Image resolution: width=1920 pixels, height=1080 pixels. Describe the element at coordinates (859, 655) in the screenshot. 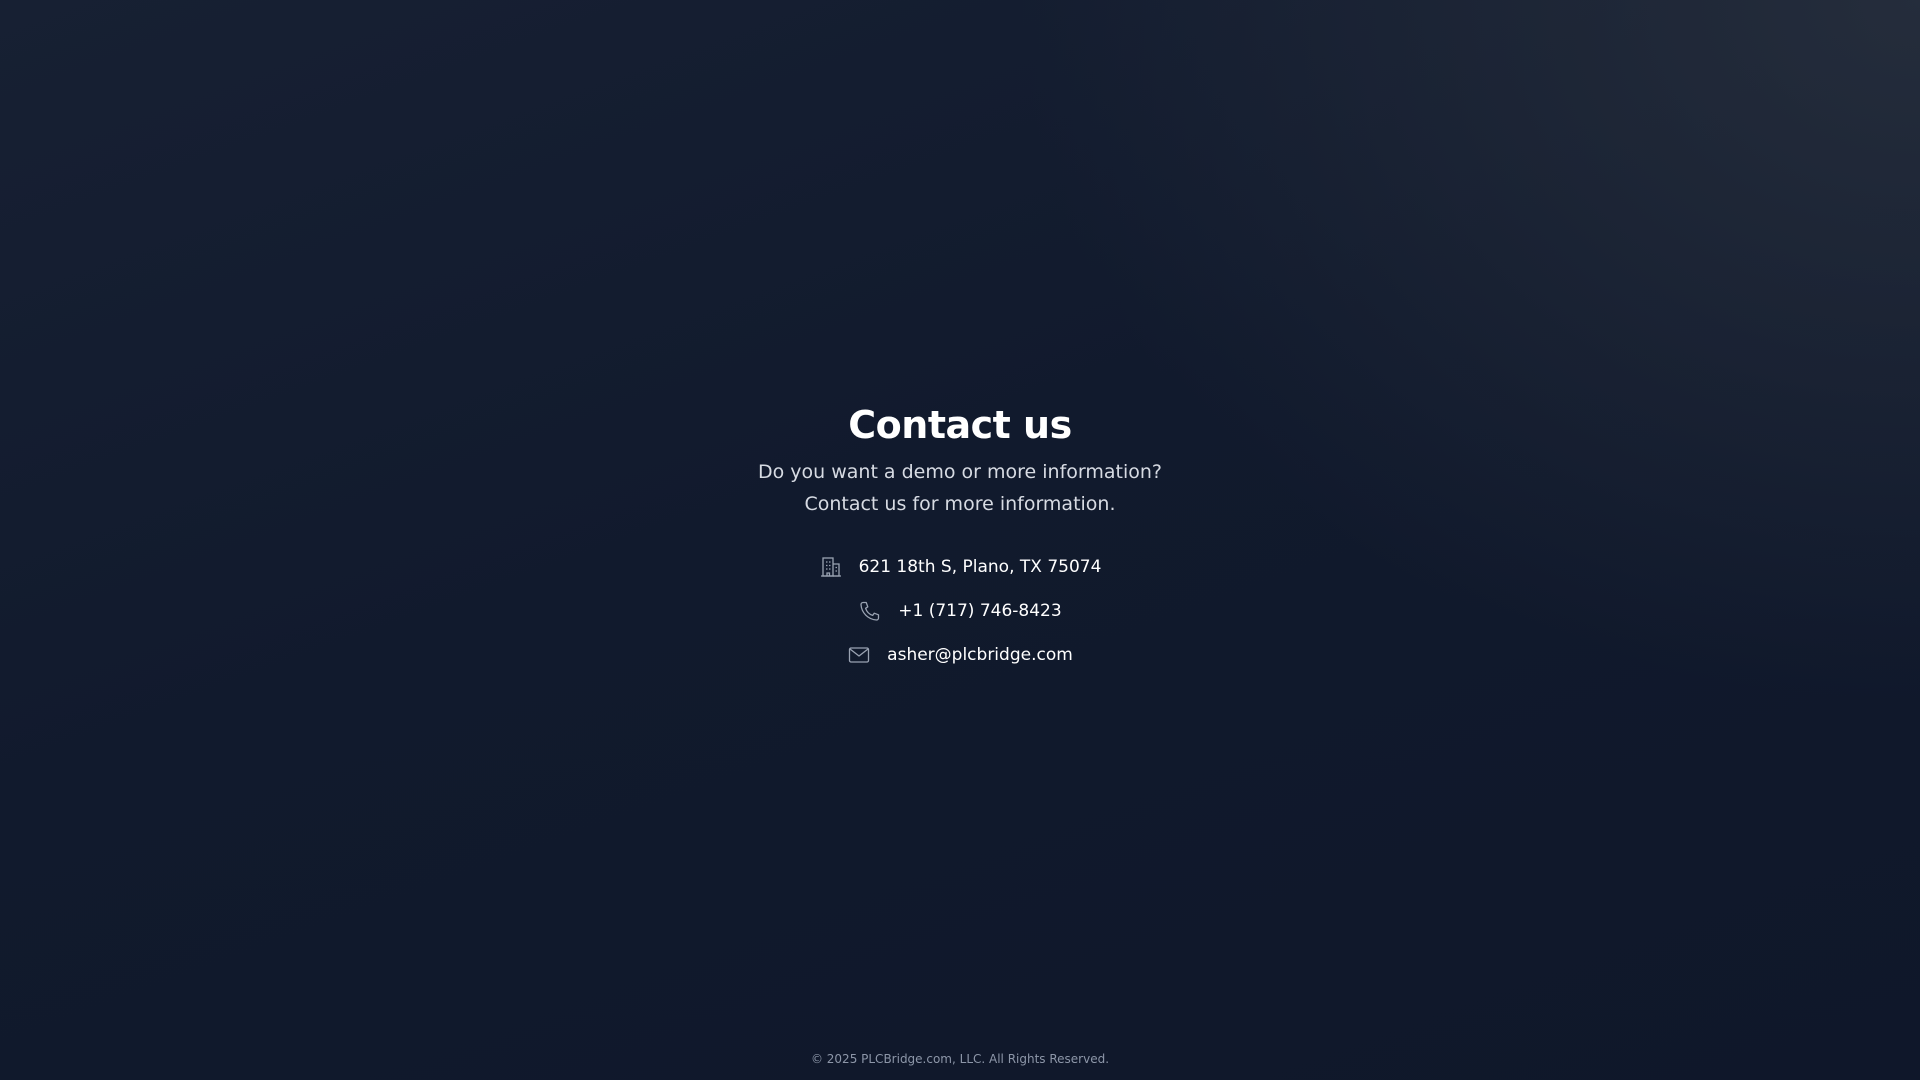

I see `mail-icon` at that location.